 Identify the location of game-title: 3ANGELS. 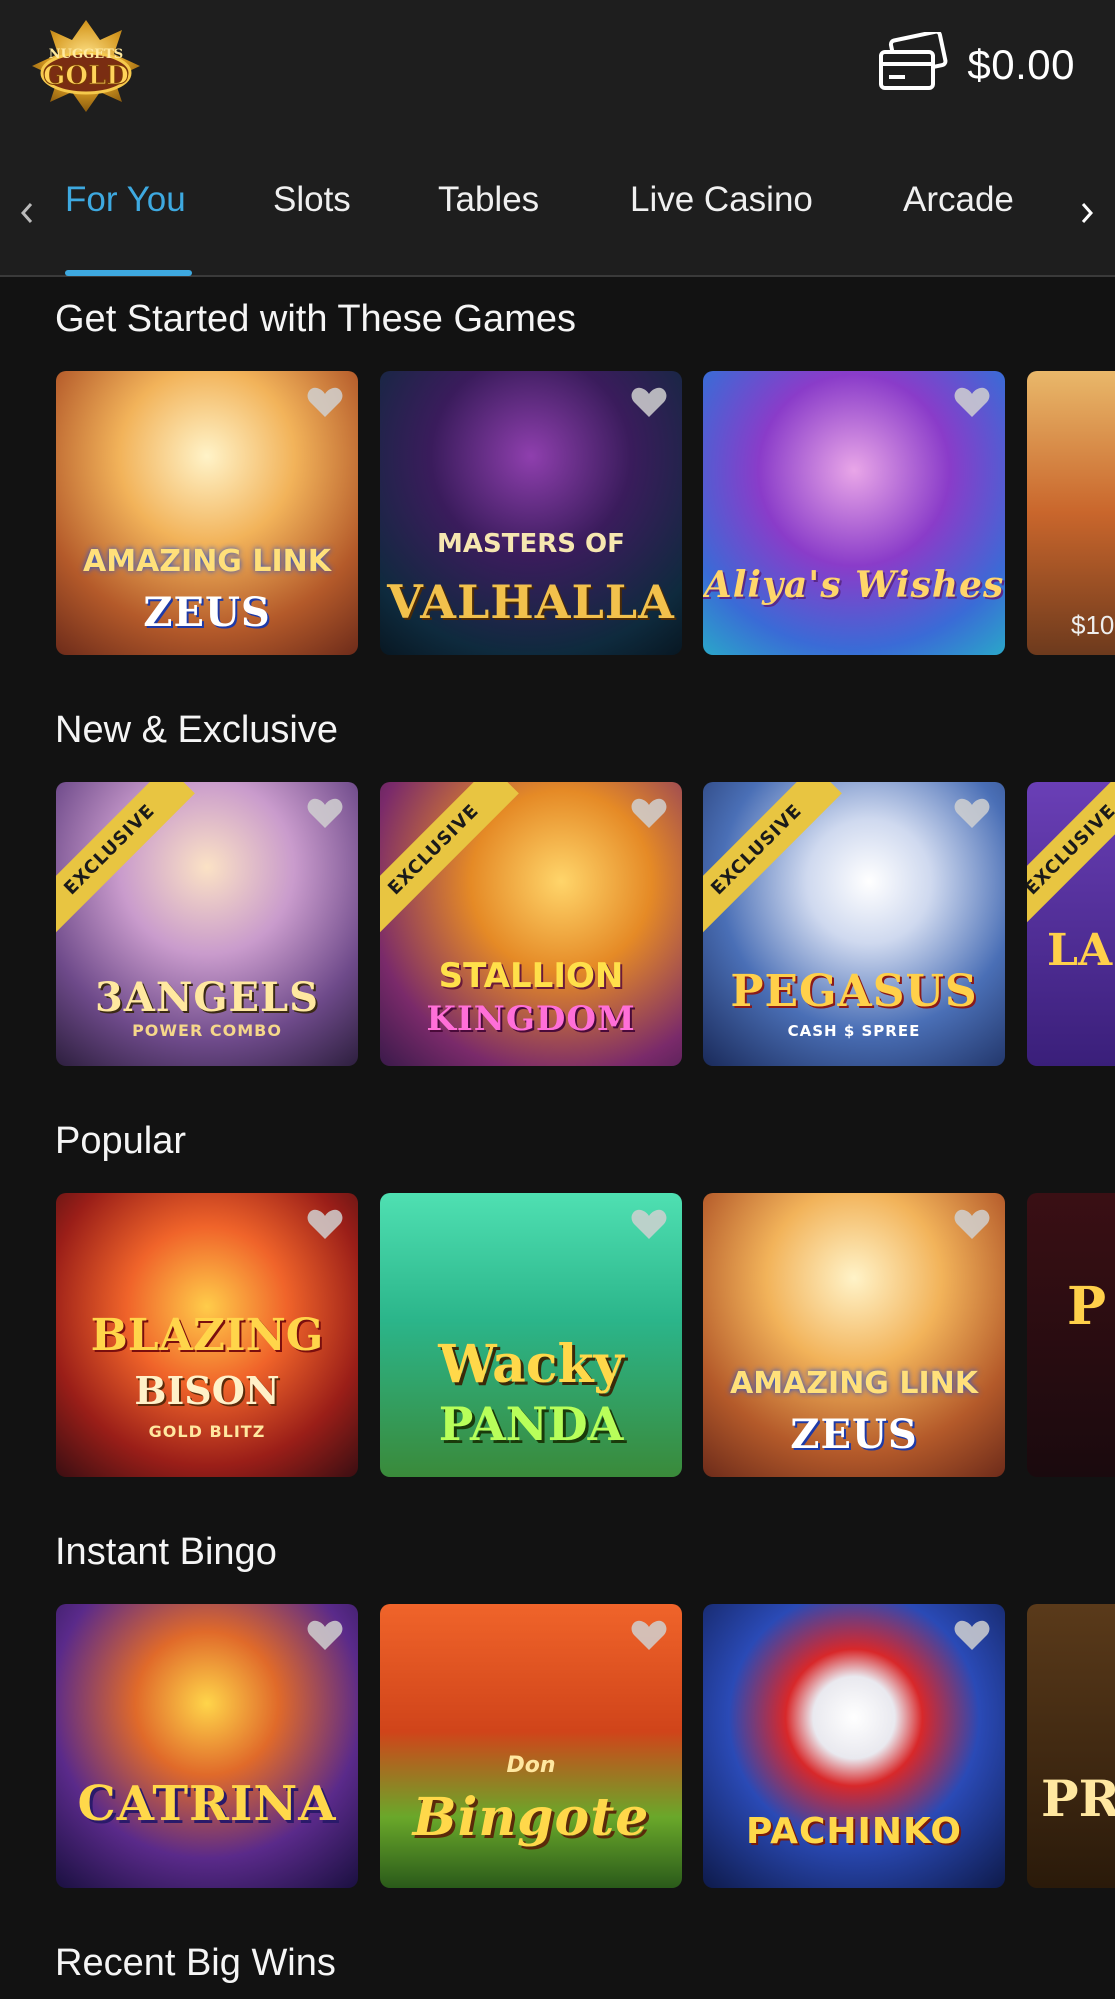
(207, 997).